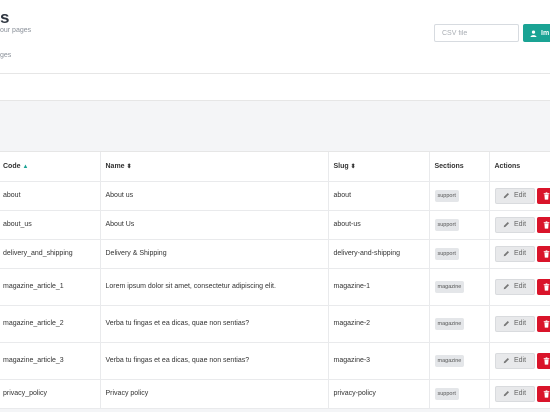 Image resolution: width=550 pixels, height=412 pixels. I want to click on filter-bar, so click(275, 87).